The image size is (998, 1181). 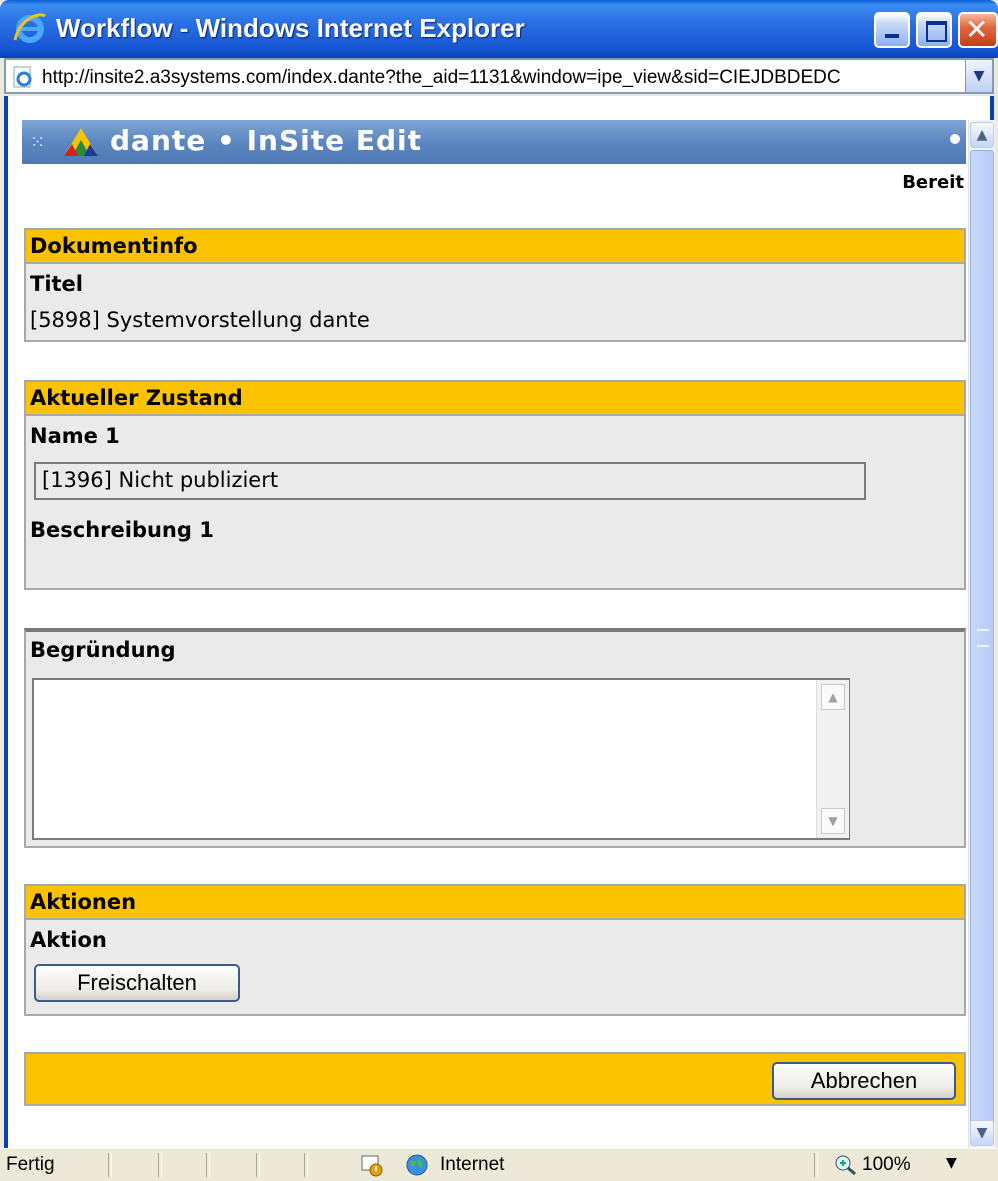 I want to click on scroll-thumb, so click(x=982, y=646).